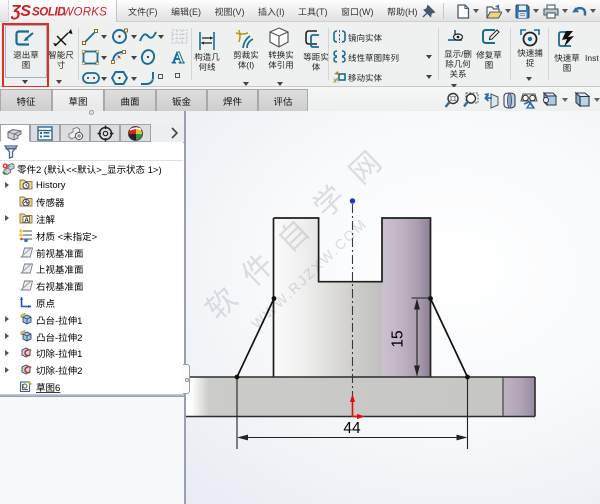  Describe the element at coordinates (21, 11) in the screenshot. I see `svg-text: ƷS` at that location.